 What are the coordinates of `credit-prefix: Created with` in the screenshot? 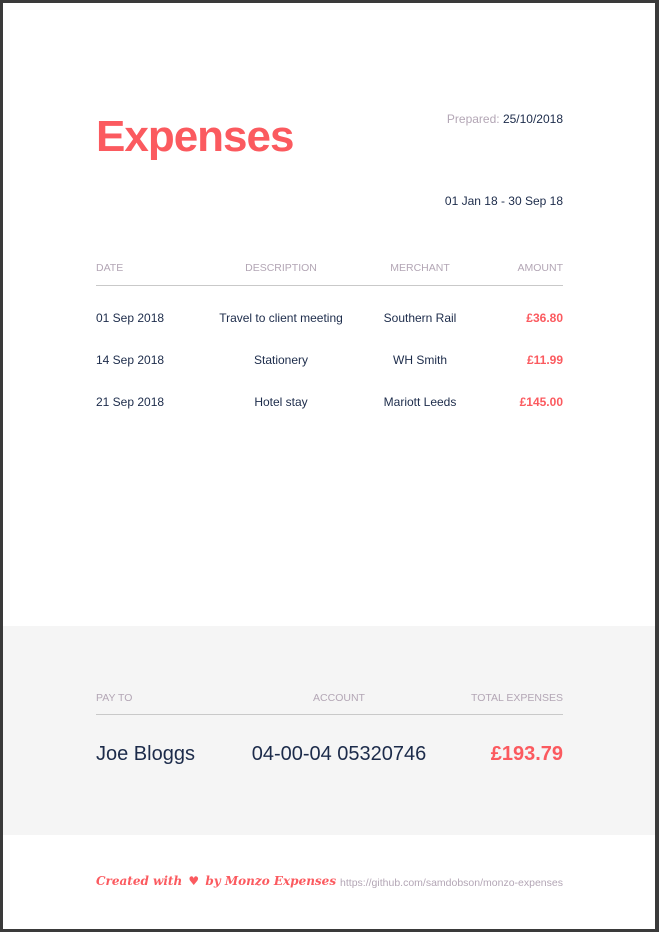 It's located at (139, 881).